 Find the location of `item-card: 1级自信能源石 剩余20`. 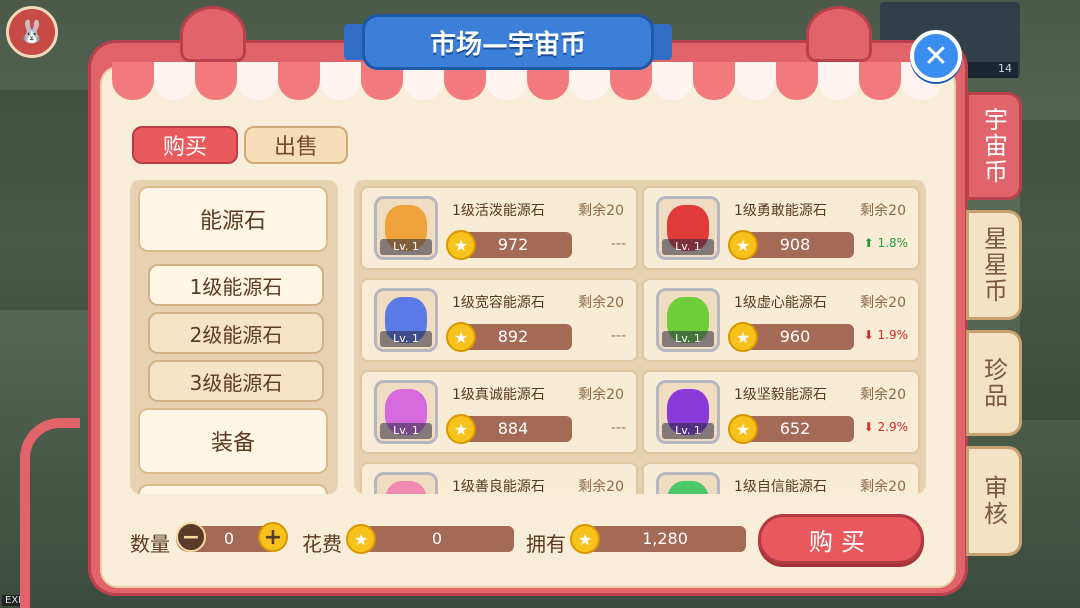

item-card: 1级自信能源石 剩余20 is located at coordinates (781, 478).